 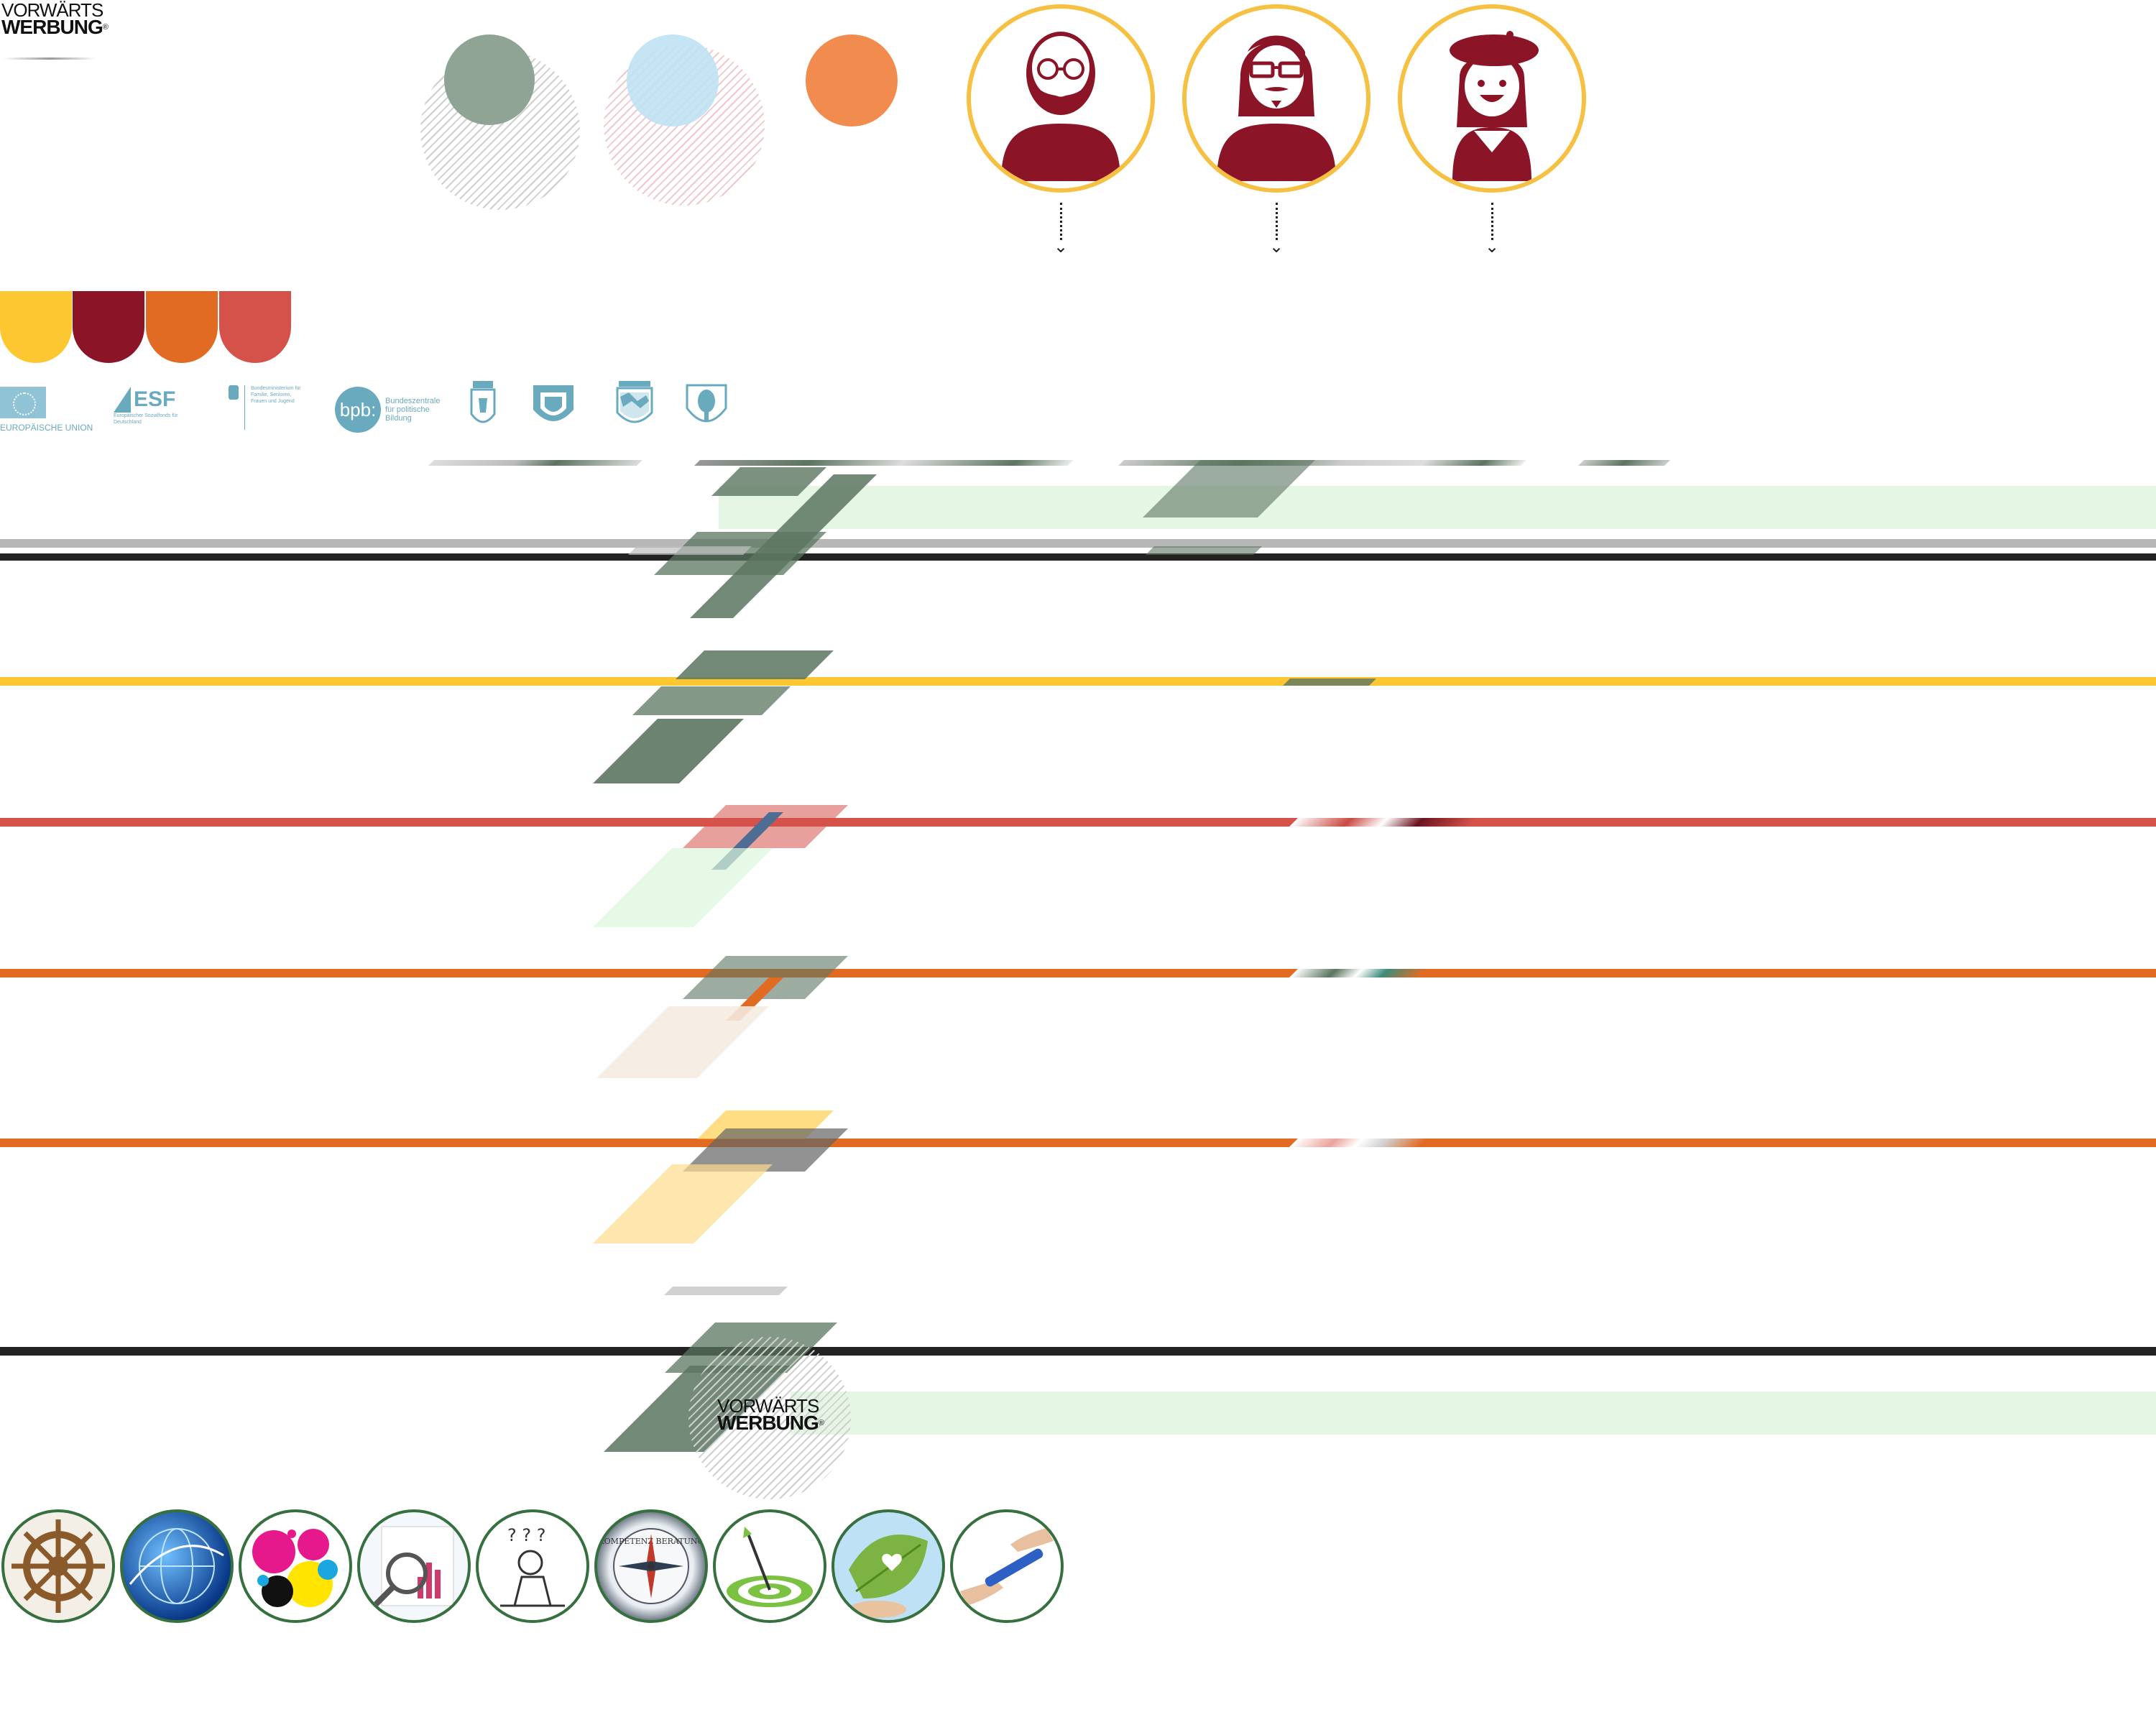 I want to click on leaf-heart-icon, so click(x=888, y=1566).